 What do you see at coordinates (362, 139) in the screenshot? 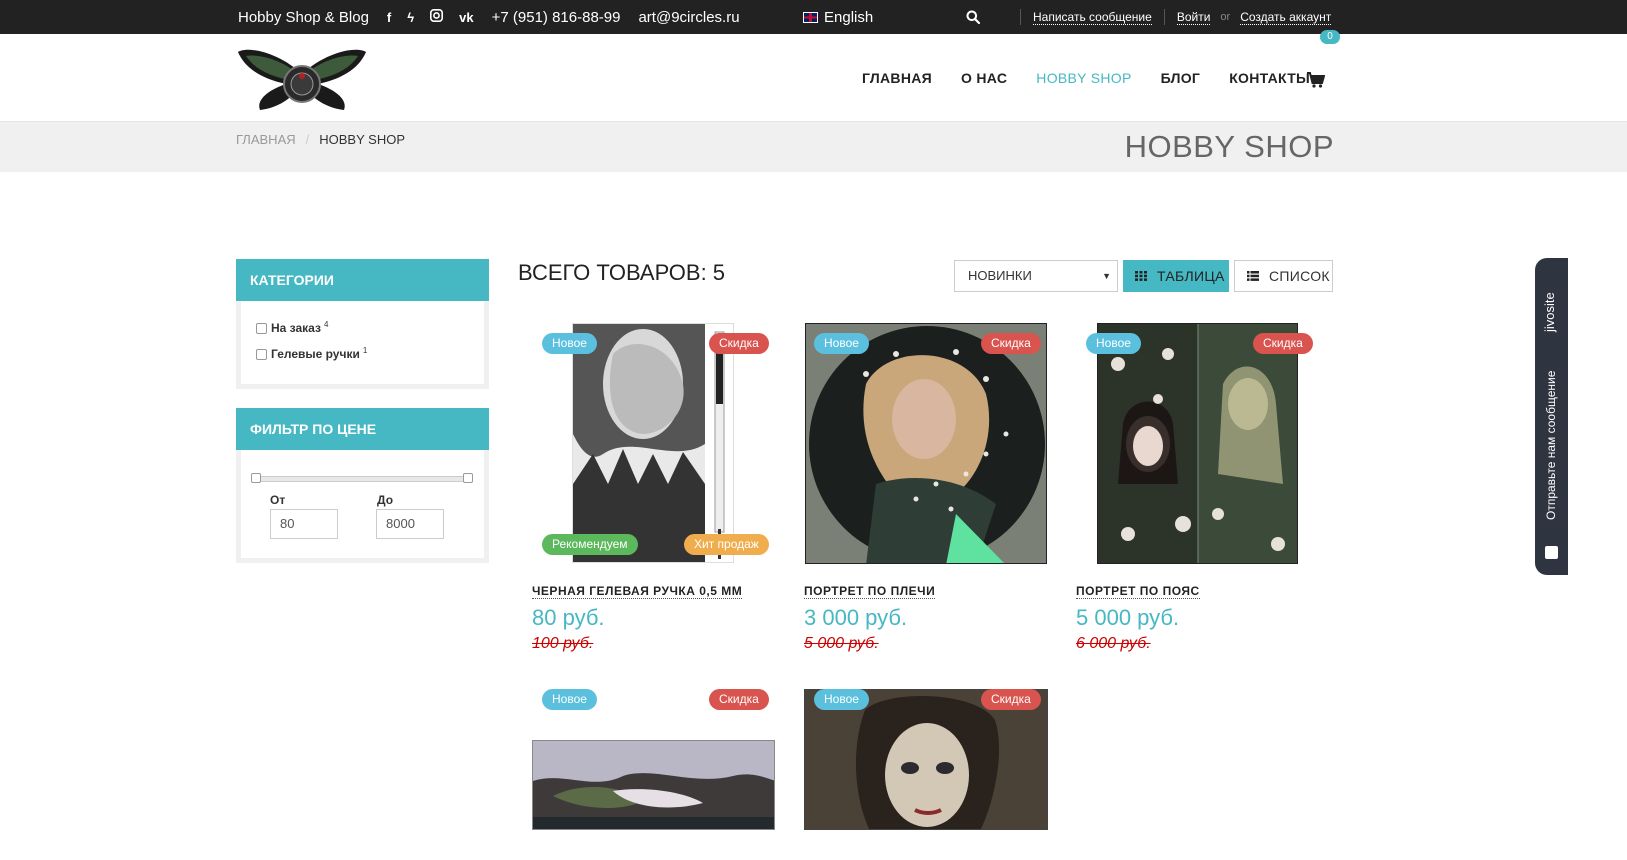
I see `breadcrumb-current: HOBBY SHOP` at bounding box center [362, 139].